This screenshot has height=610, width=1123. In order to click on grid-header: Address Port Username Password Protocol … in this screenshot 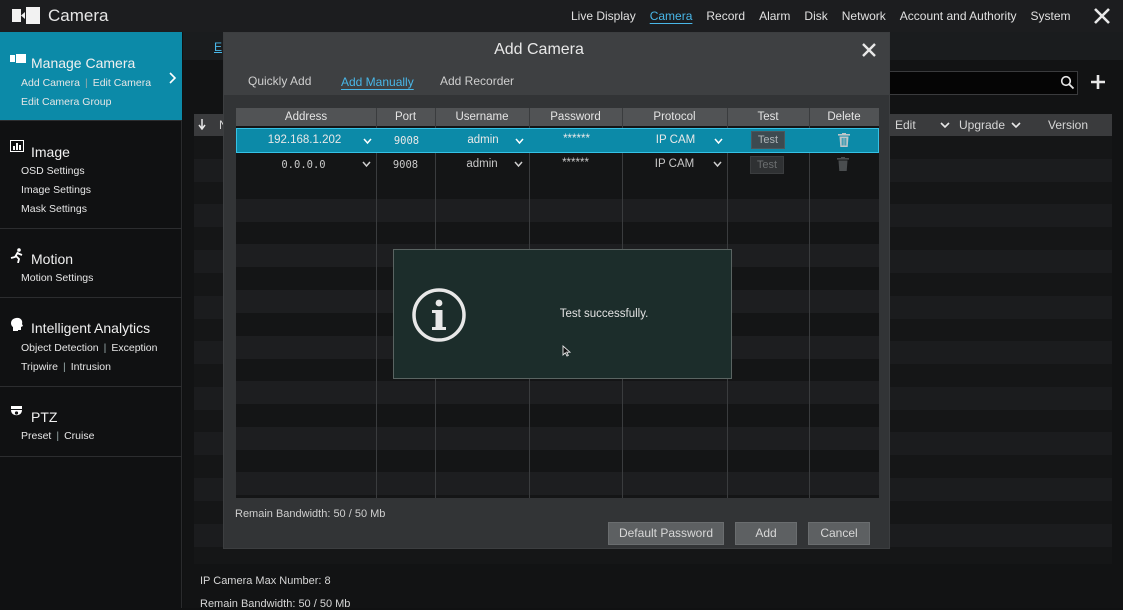, I will do `click(557, 117)`.